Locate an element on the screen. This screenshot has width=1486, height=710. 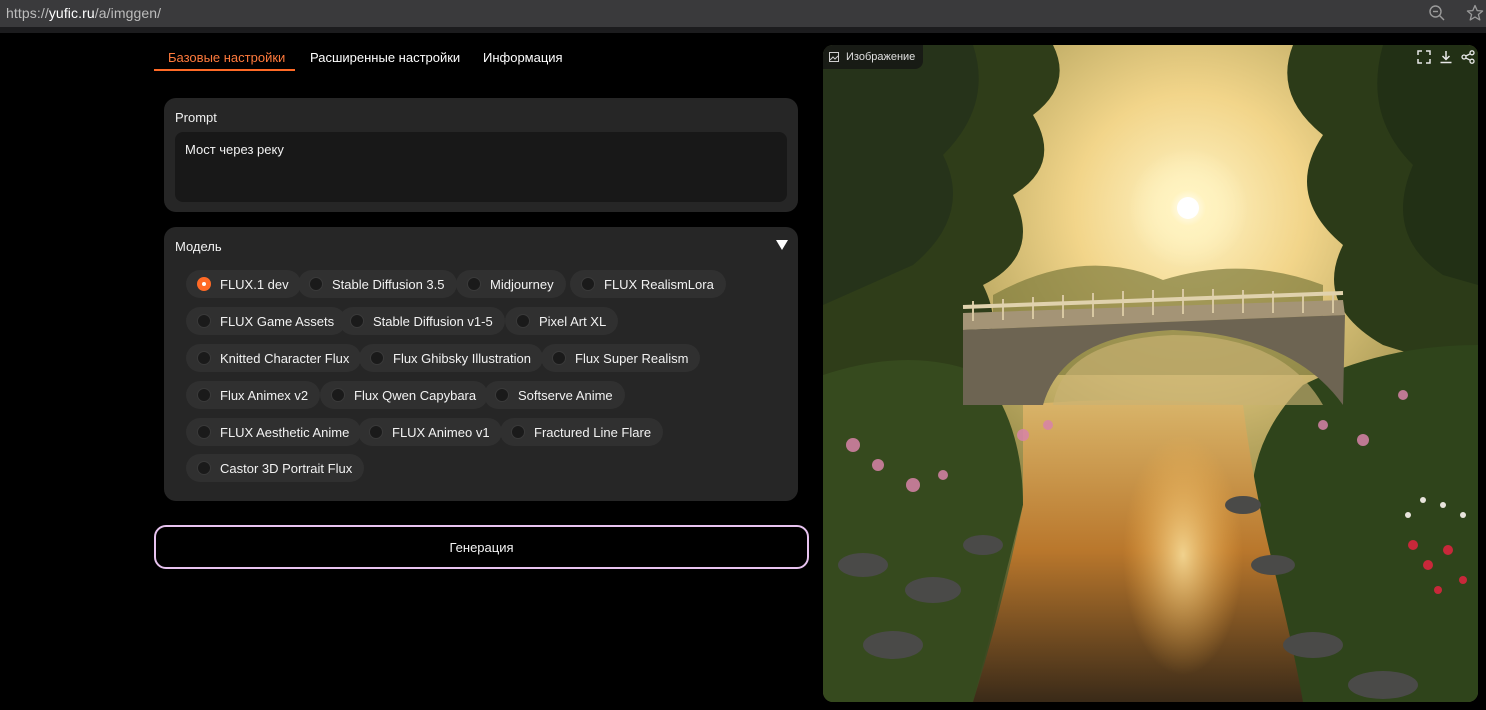
model-option-flux-super-realism: Flux Super Realism is located at coordinates (621, 358).